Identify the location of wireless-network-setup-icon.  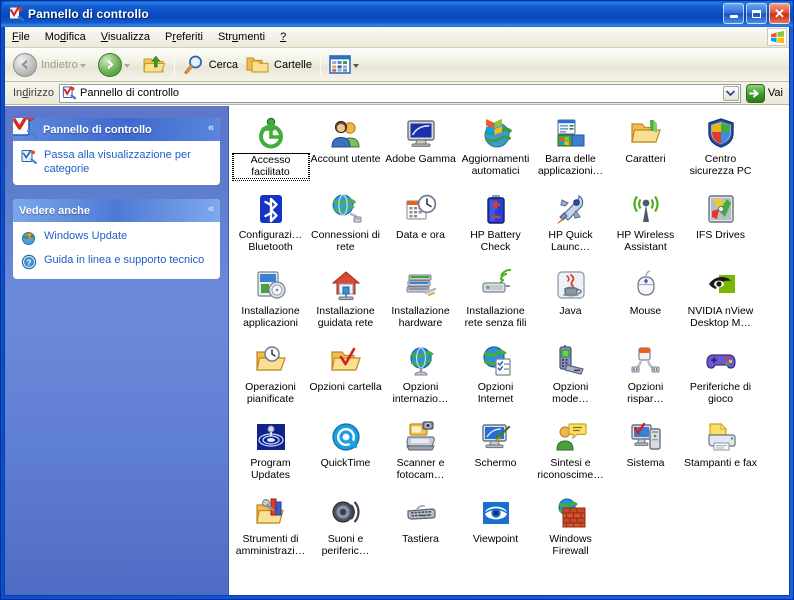
(496, 285).